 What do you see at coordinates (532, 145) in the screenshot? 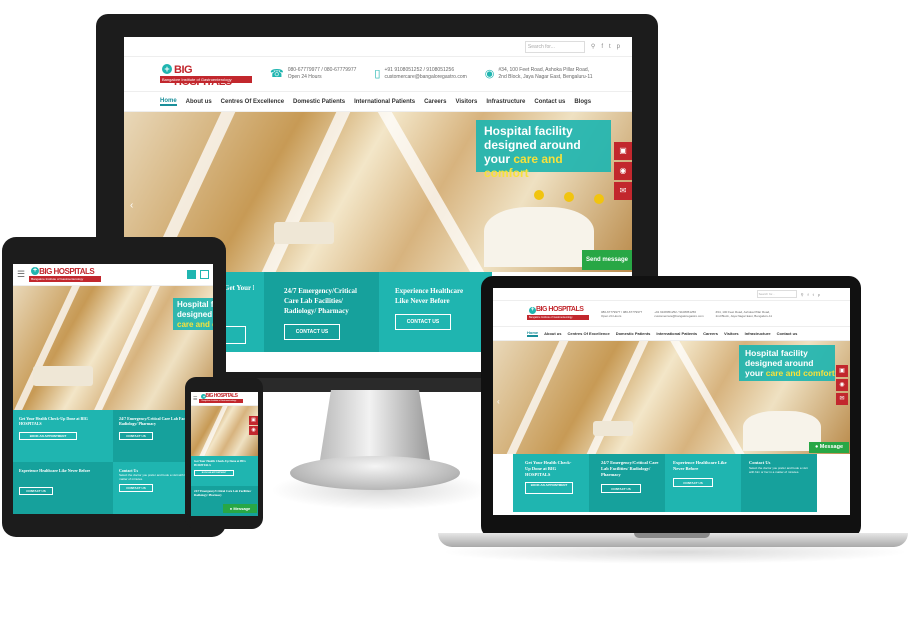
I see `hero-line2: designed around` at bounding box center [532, 145].